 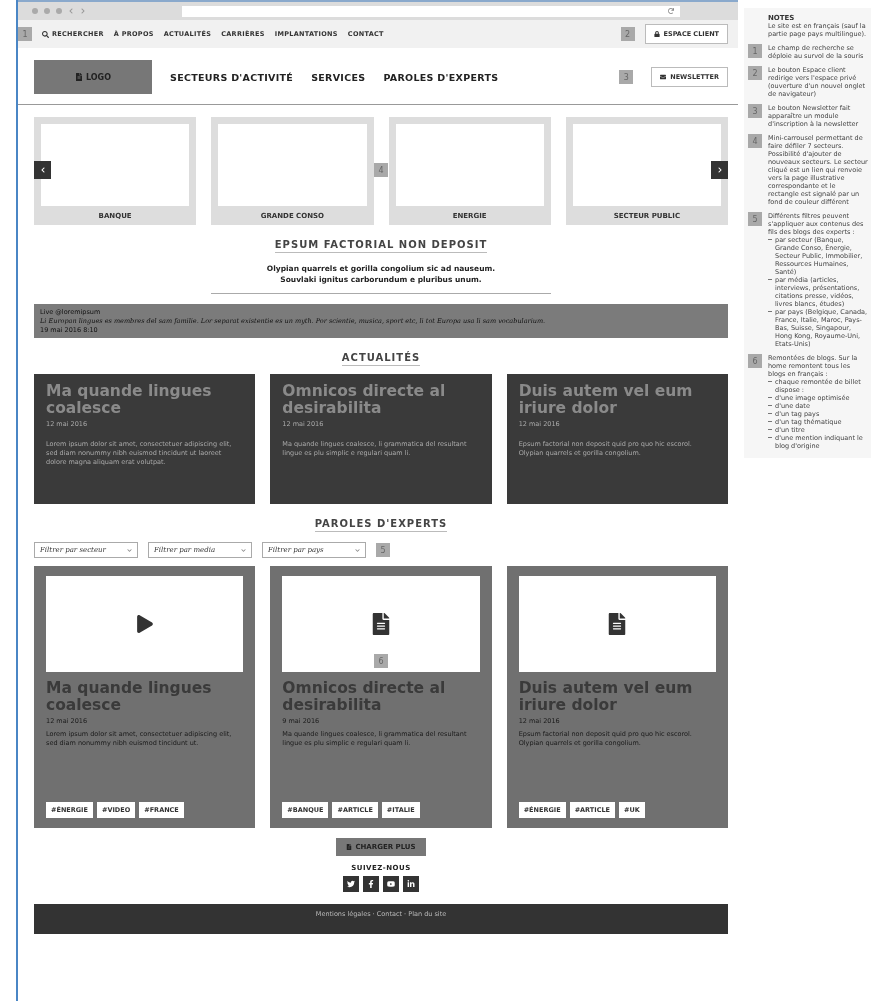 I want to click on main-nav-link: SERVICES, so click(x=338, y=77).